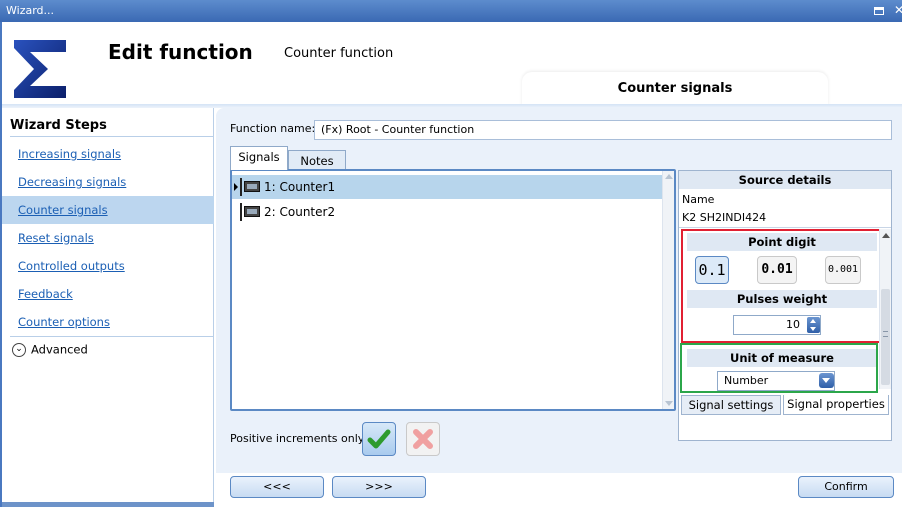 This screenshot has width=902, height=507. I want to click on sidebar-item-reset-signals: Reset signals, so click(108, 238).